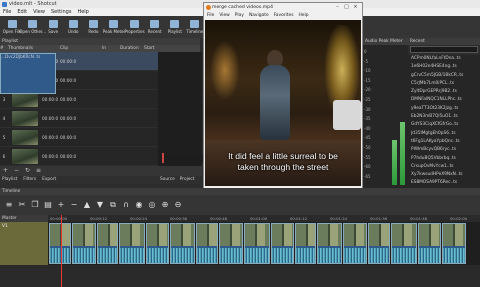  Describe the element at coordinates (82, 12) in the screenshot. I see `menu-help: Help` at that location.